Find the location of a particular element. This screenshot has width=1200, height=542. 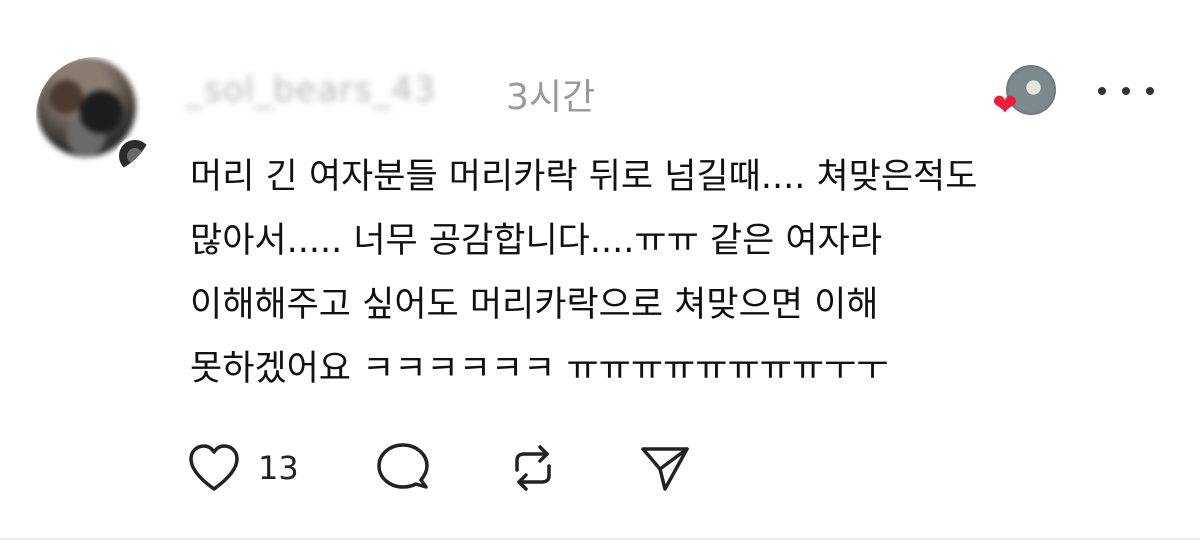

author-avatar-badge is located at coordinates (135, 156).